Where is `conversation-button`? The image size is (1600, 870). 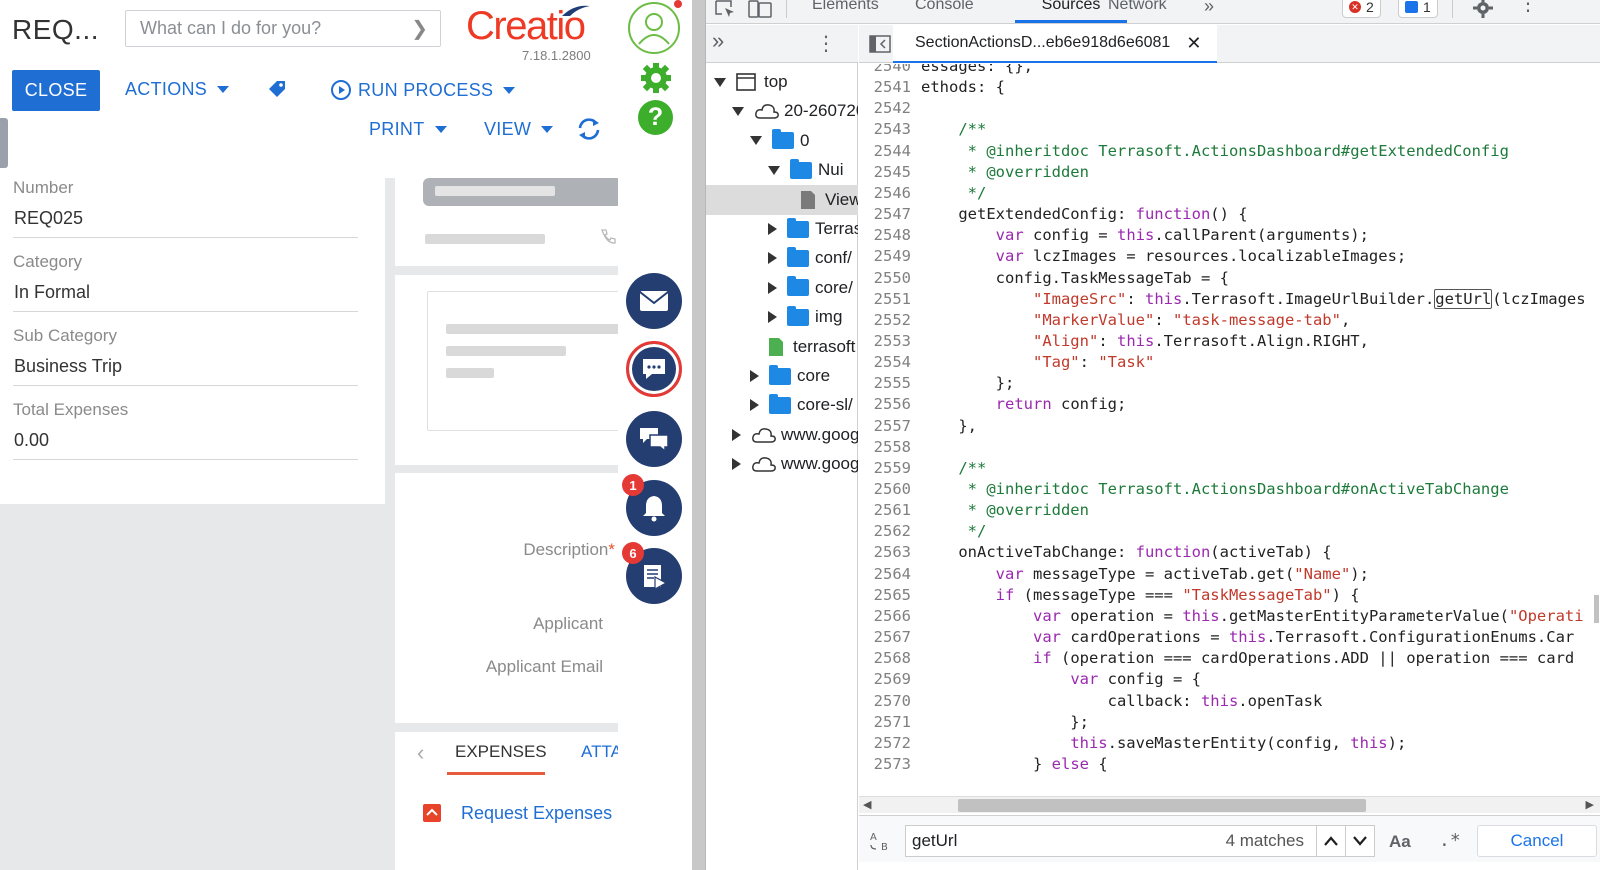
conversation-button is located at coordinates (654, 439).